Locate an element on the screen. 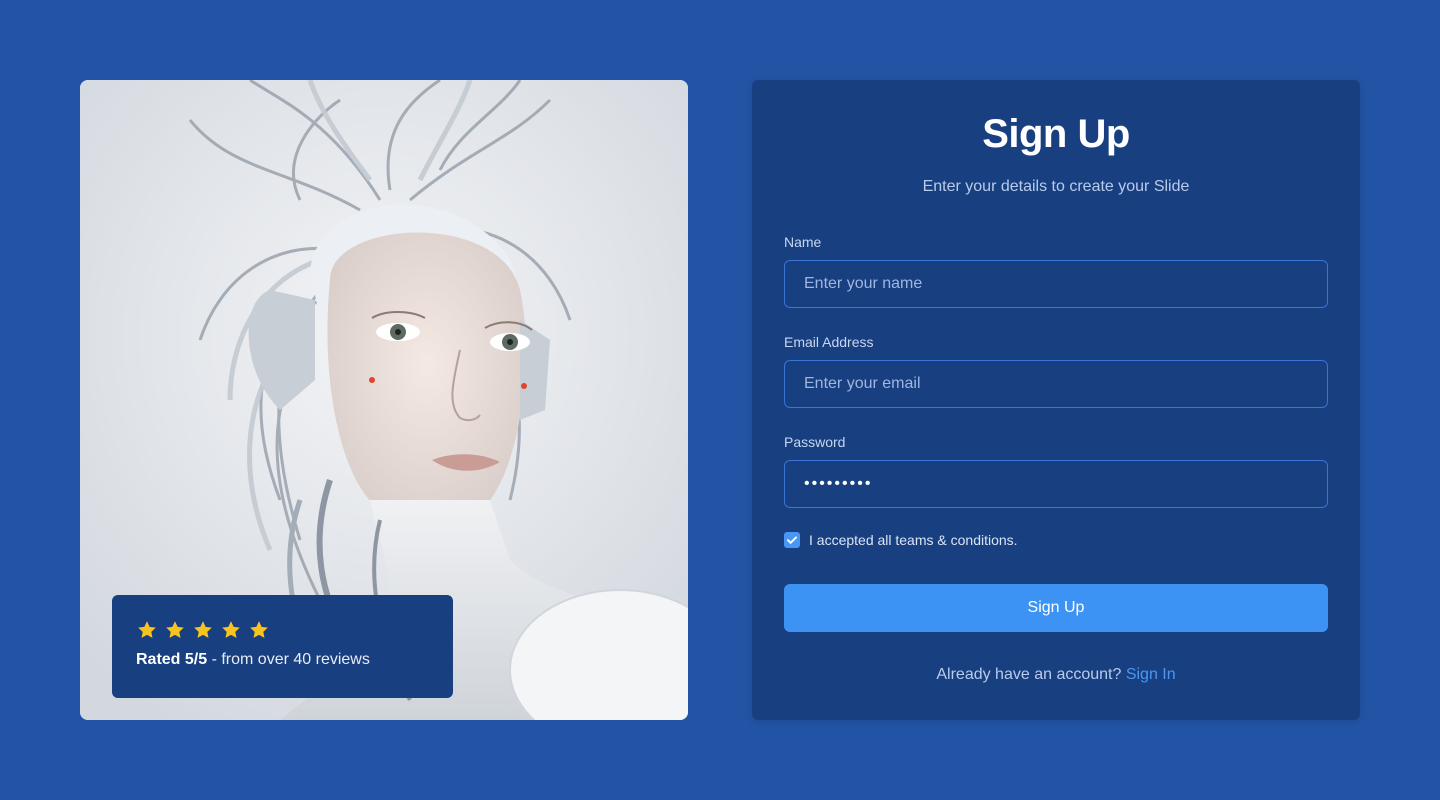  email-label: Email Address is located at coordinates (829, 342).